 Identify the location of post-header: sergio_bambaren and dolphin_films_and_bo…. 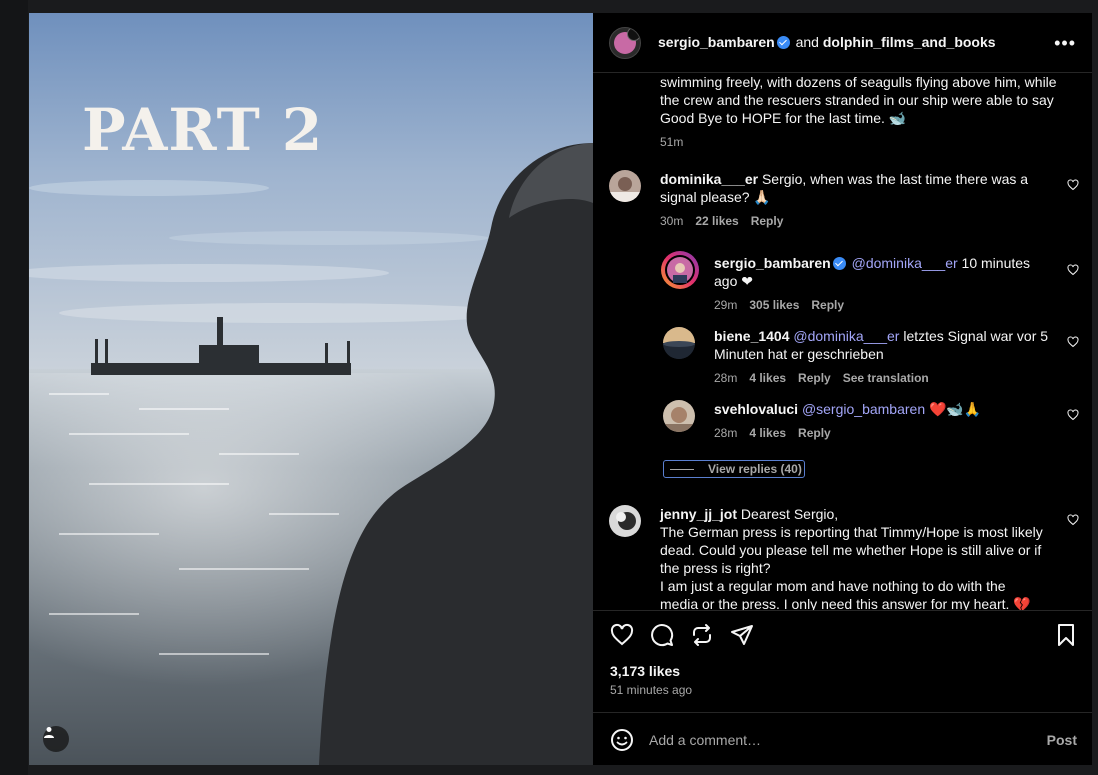
(842, 43).